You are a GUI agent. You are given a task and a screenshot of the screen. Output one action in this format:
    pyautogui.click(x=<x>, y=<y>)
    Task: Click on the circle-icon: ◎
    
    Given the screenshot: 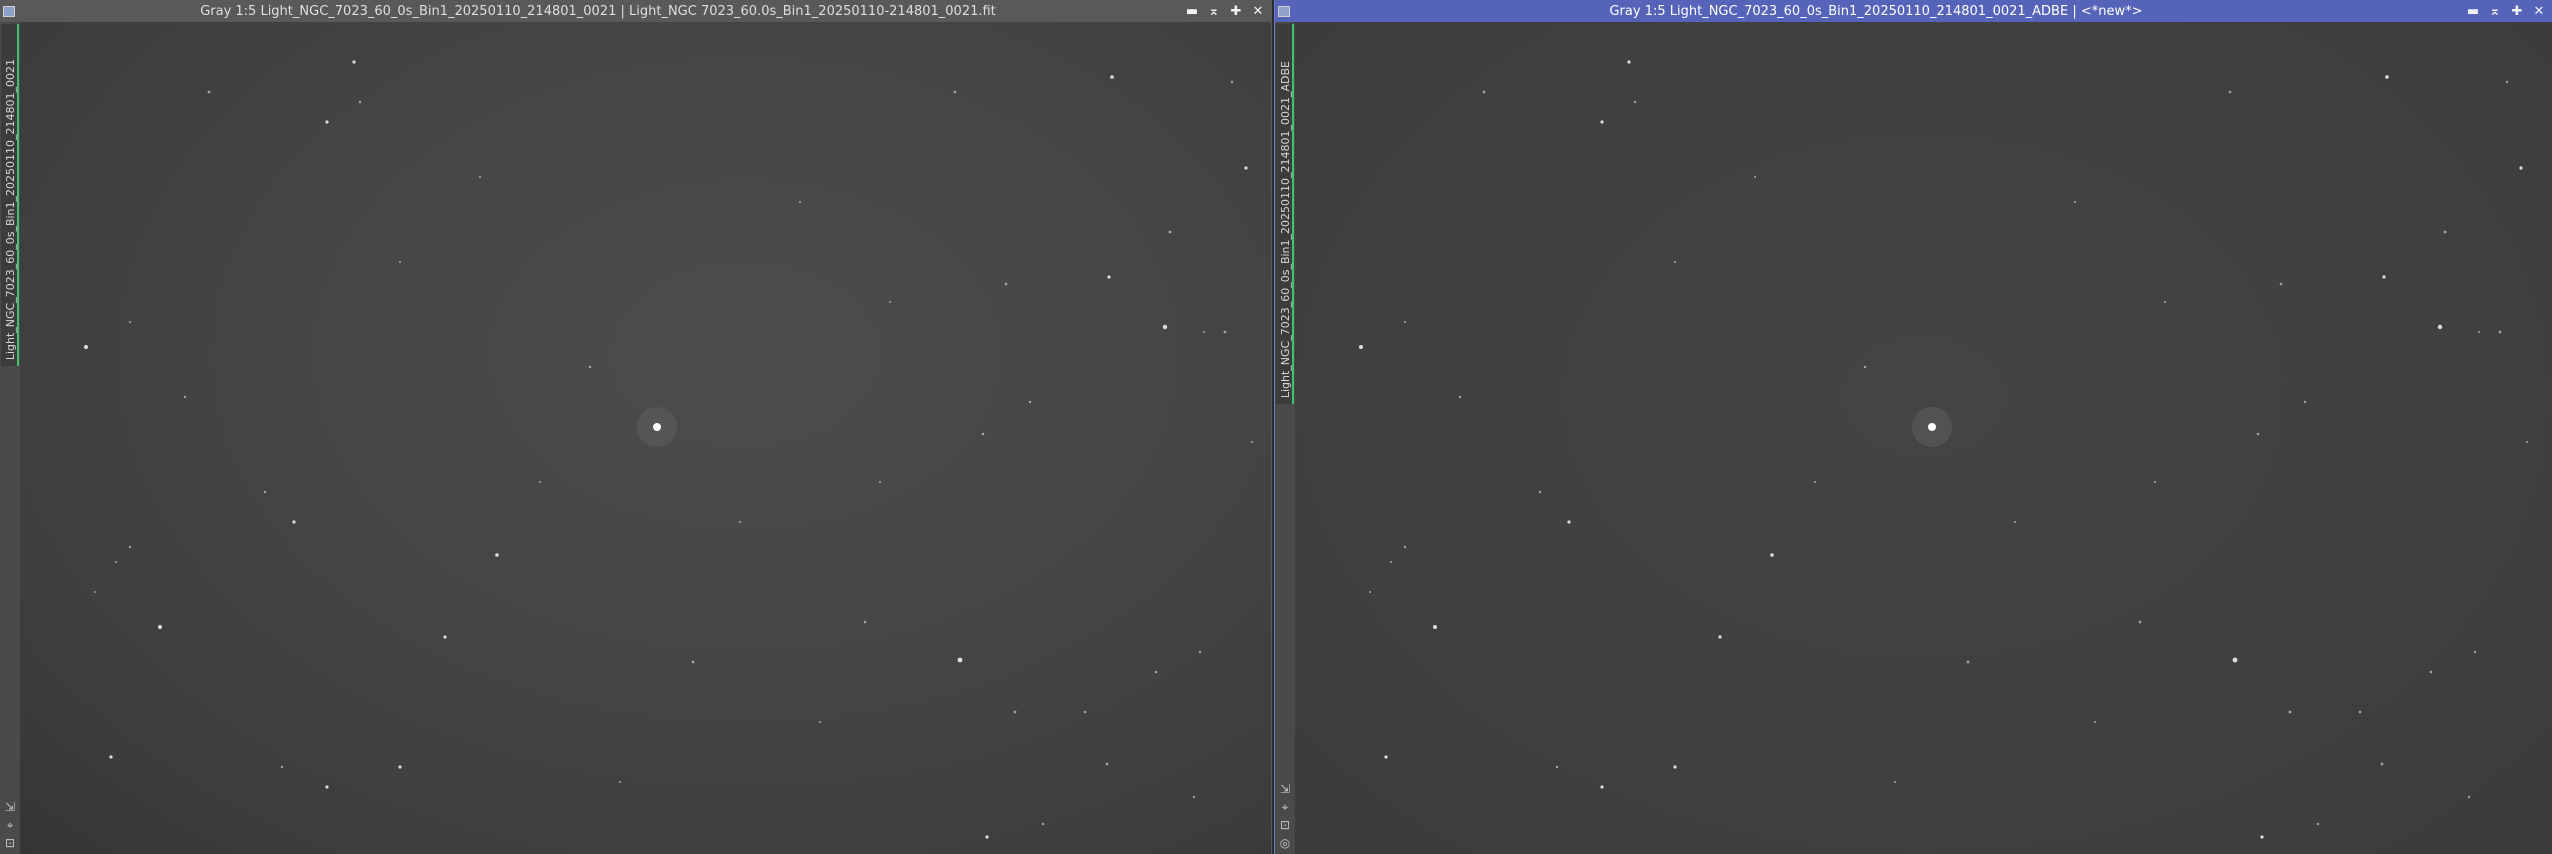 What is the action you would take?
    pyautogui.click(x=1285, y=843)
    